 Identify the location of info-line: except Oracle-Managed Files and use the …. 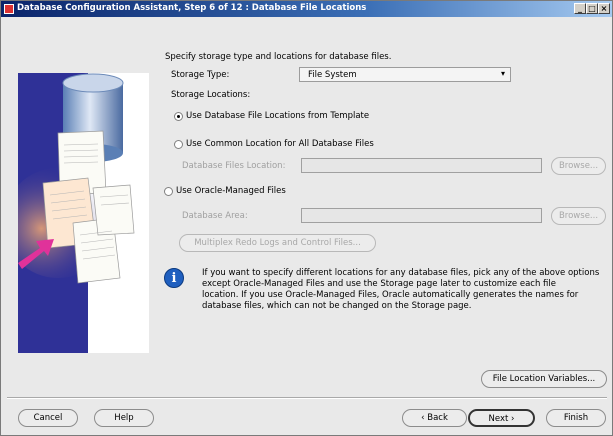
(379, 284).